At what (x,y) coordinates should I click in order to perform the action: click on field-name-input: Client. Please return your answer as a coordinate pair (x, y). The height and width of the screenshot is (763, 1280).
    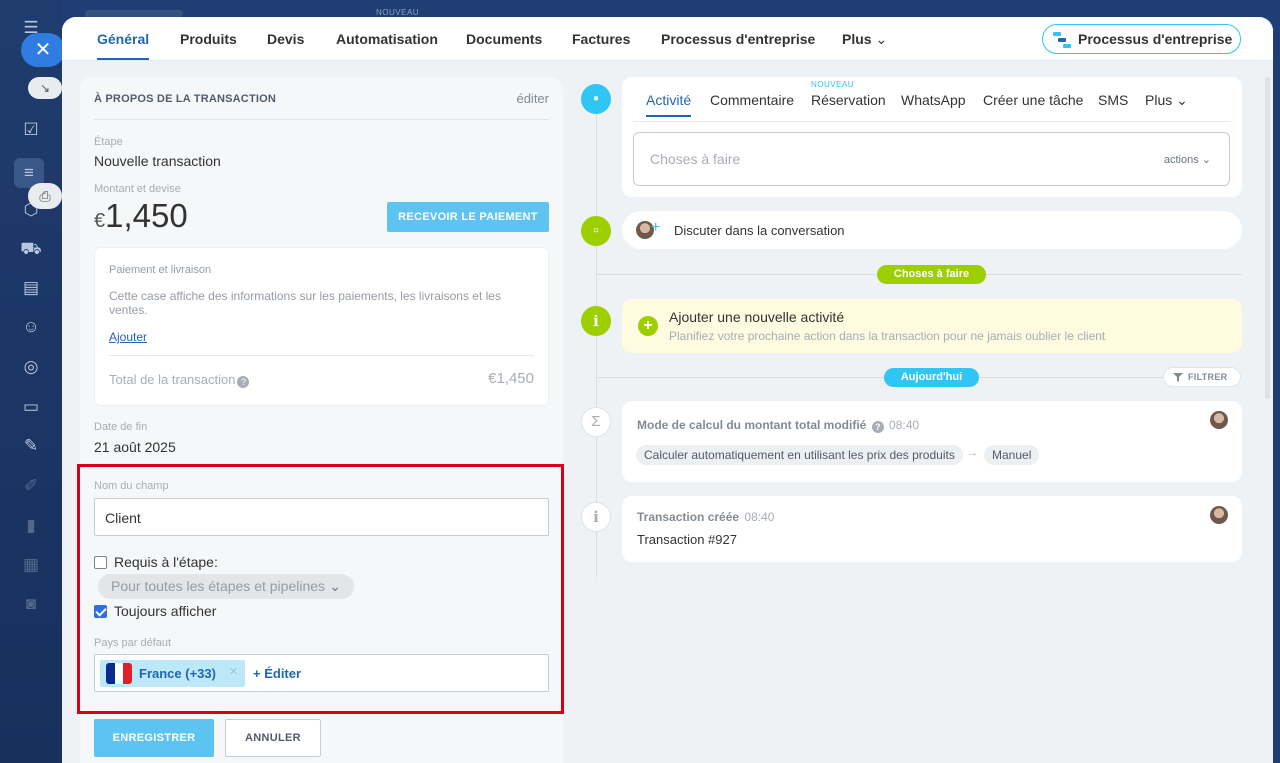
    Looking at the image, I should click on (321, 517).